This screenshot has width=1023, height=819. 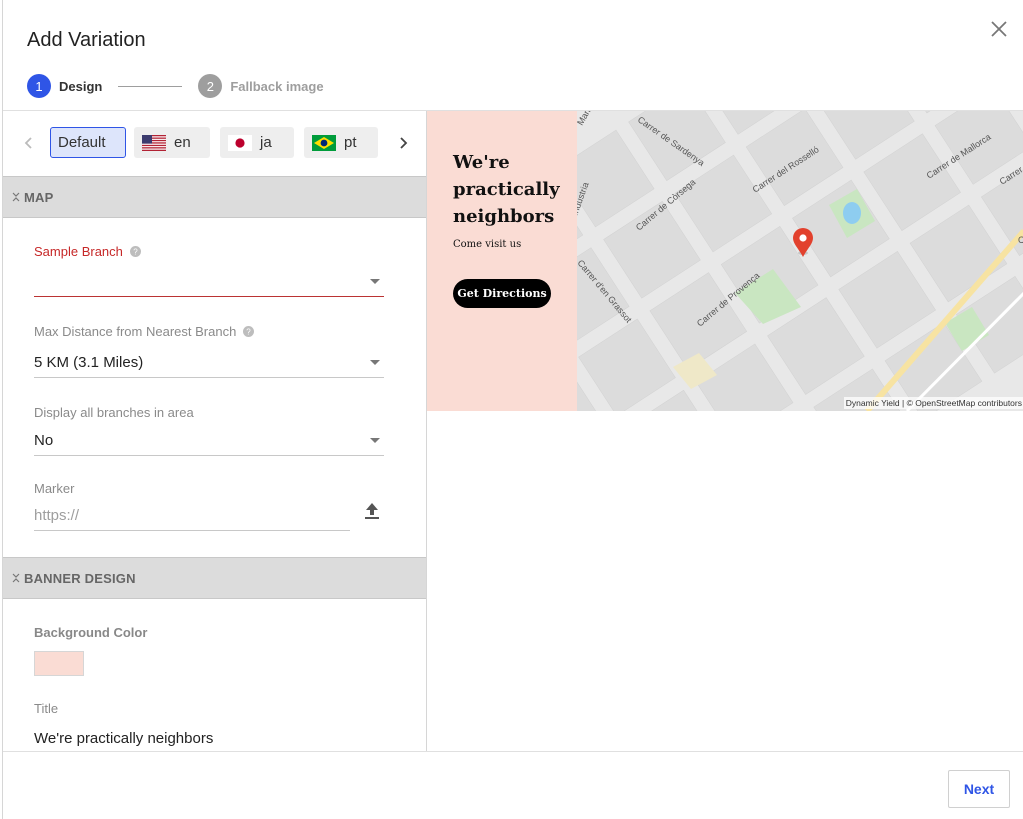 What do you see at coordinates (80, 86) in the screenshot?
I see `step-1-label: Design` at bounding box center [80, 86].